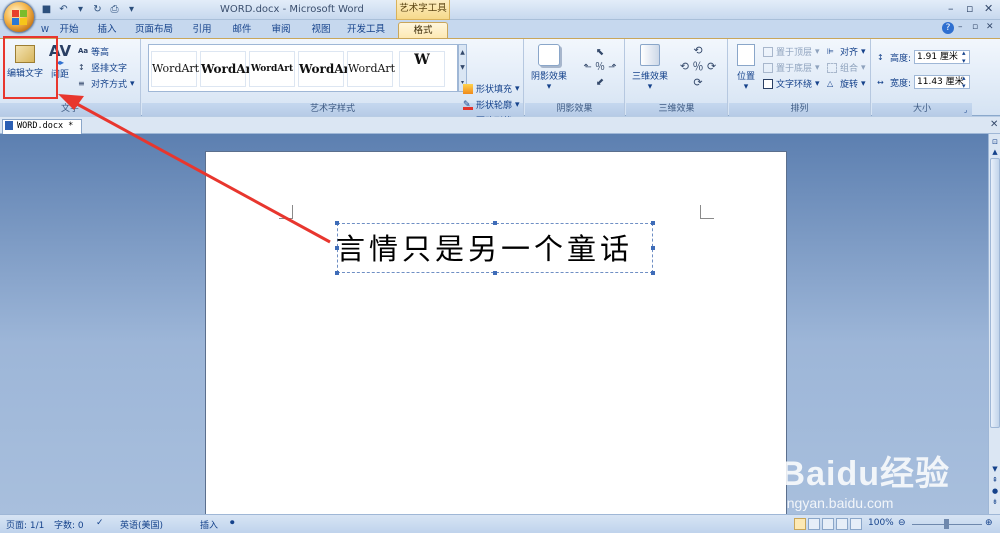  I want to click on vertical-scrollbar: ⊡ ▲ ▼ ⇞ ● ⇟, so click(994, 324).